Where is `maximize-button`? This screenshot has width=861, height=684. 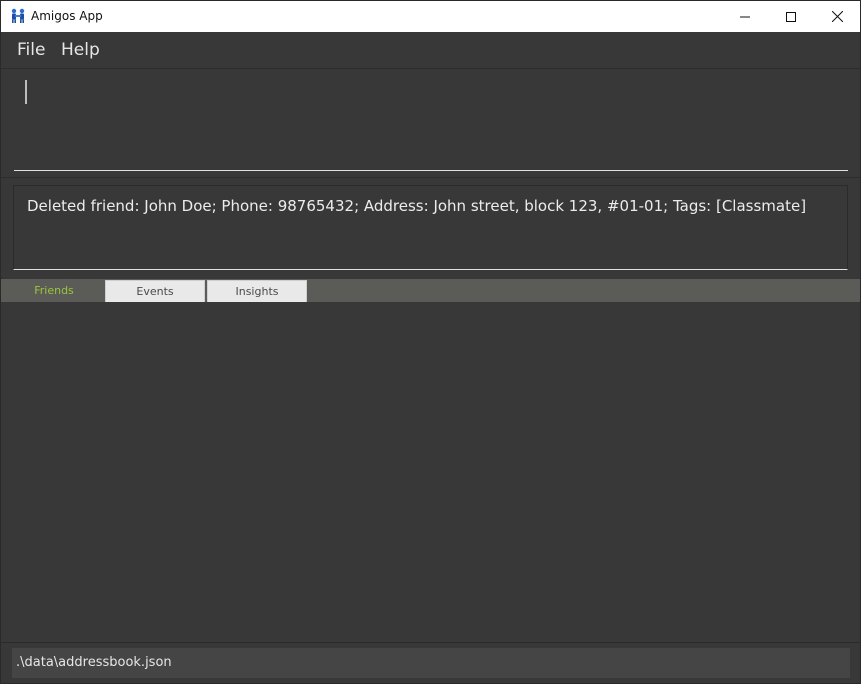 maximize-button is located at coordinates (791, 16).